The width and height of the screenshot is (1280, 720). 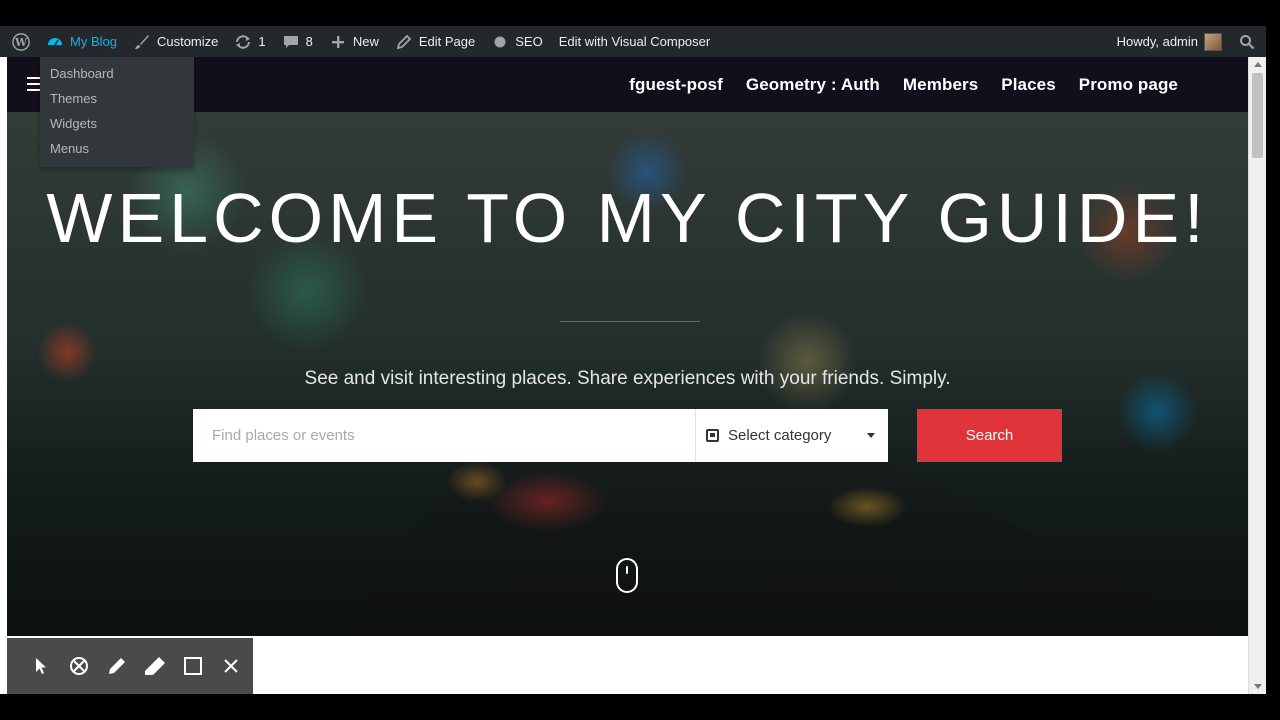 I want to click on category-select: Select category, so click(x=791, y=435).